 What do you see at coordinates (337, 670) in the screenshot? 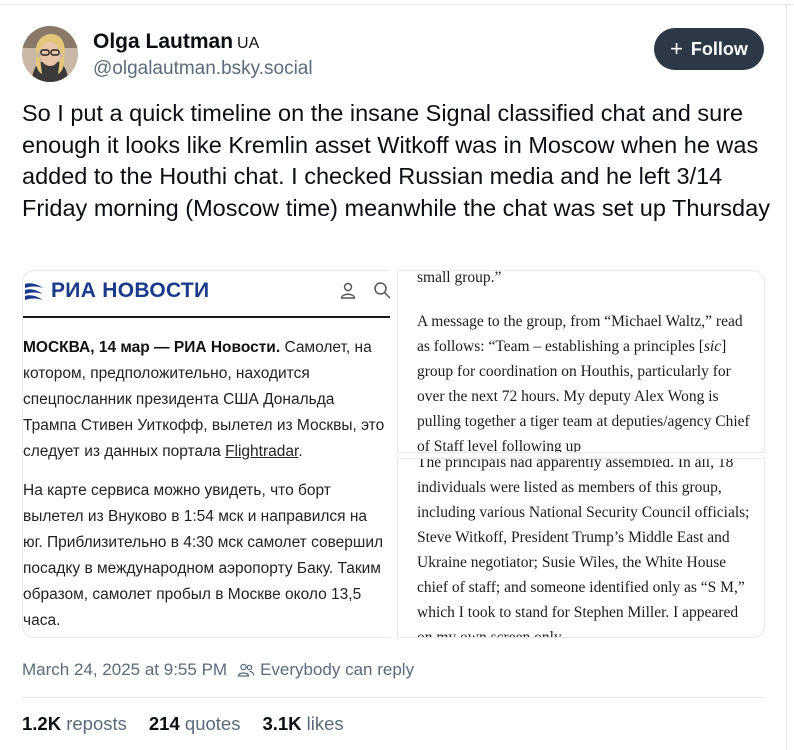
I see `reply-setting: Everybody can reply` at bounding box center [337, 670].